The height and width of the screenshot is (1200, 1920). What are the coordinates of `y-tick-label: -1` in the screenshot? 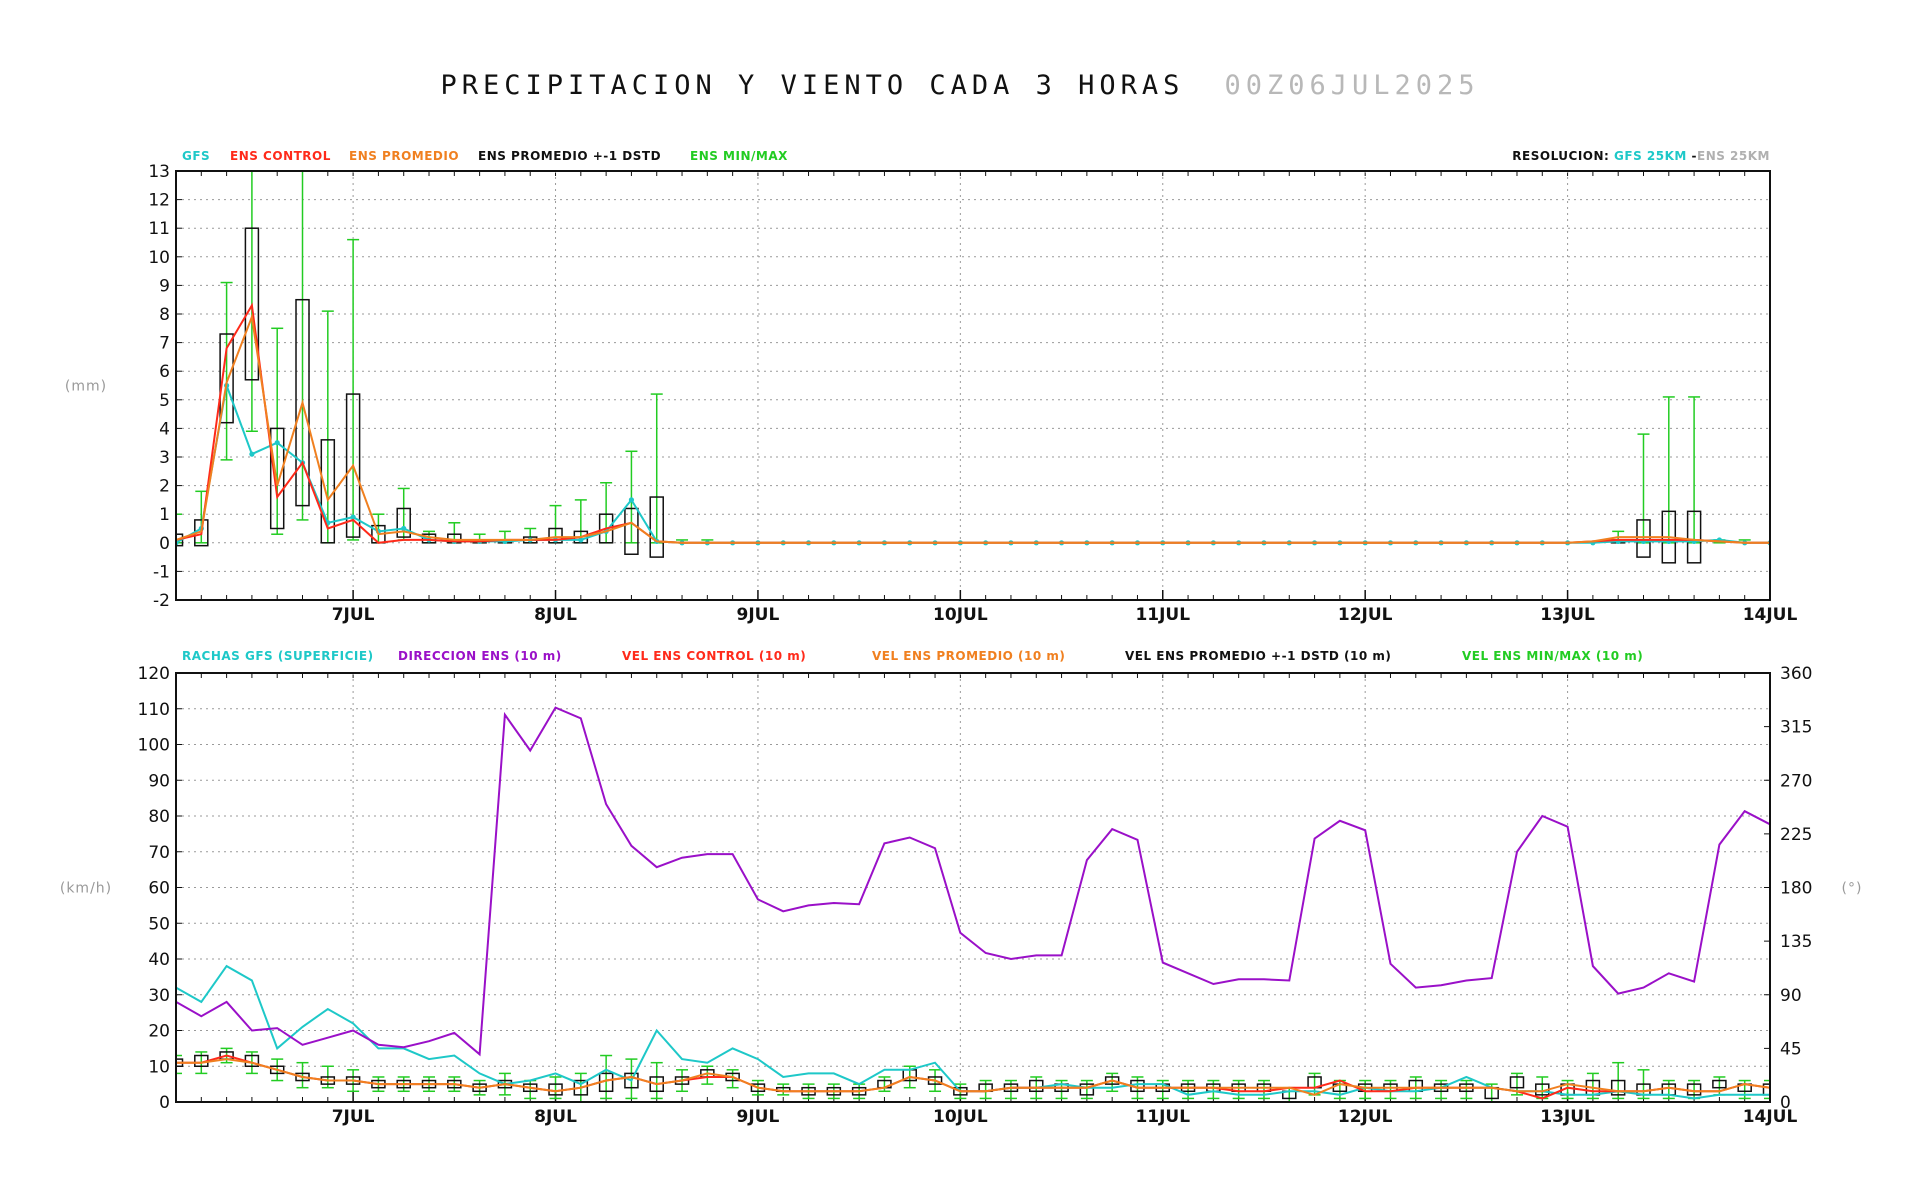 It's located at (161, 572).